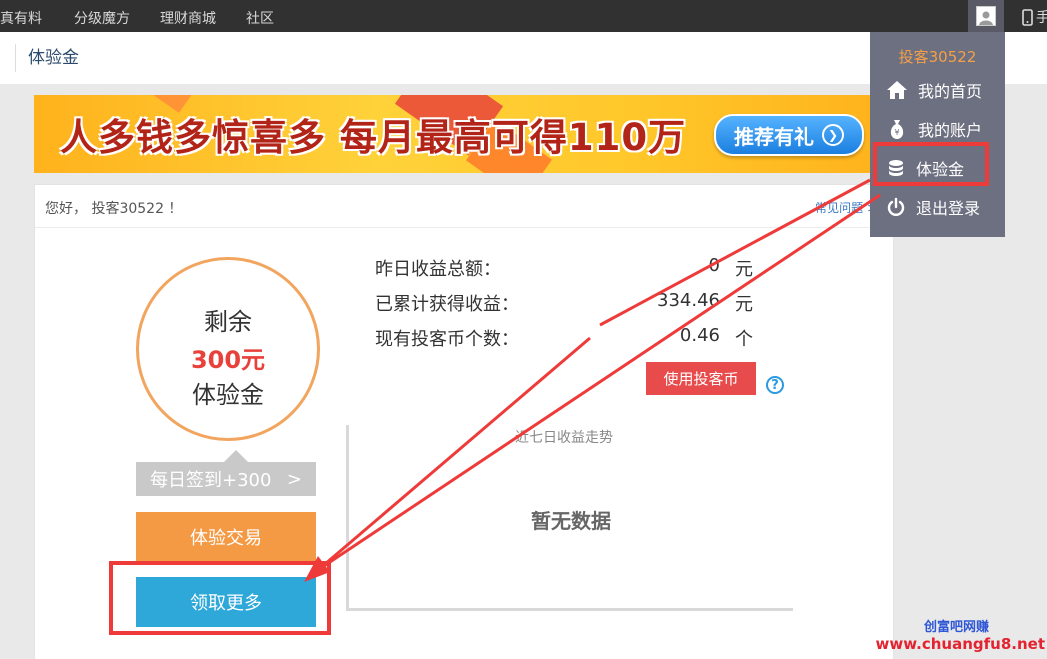  I want to click on greeting-text: 您好， 投客30522 ！, so click(114, 209).